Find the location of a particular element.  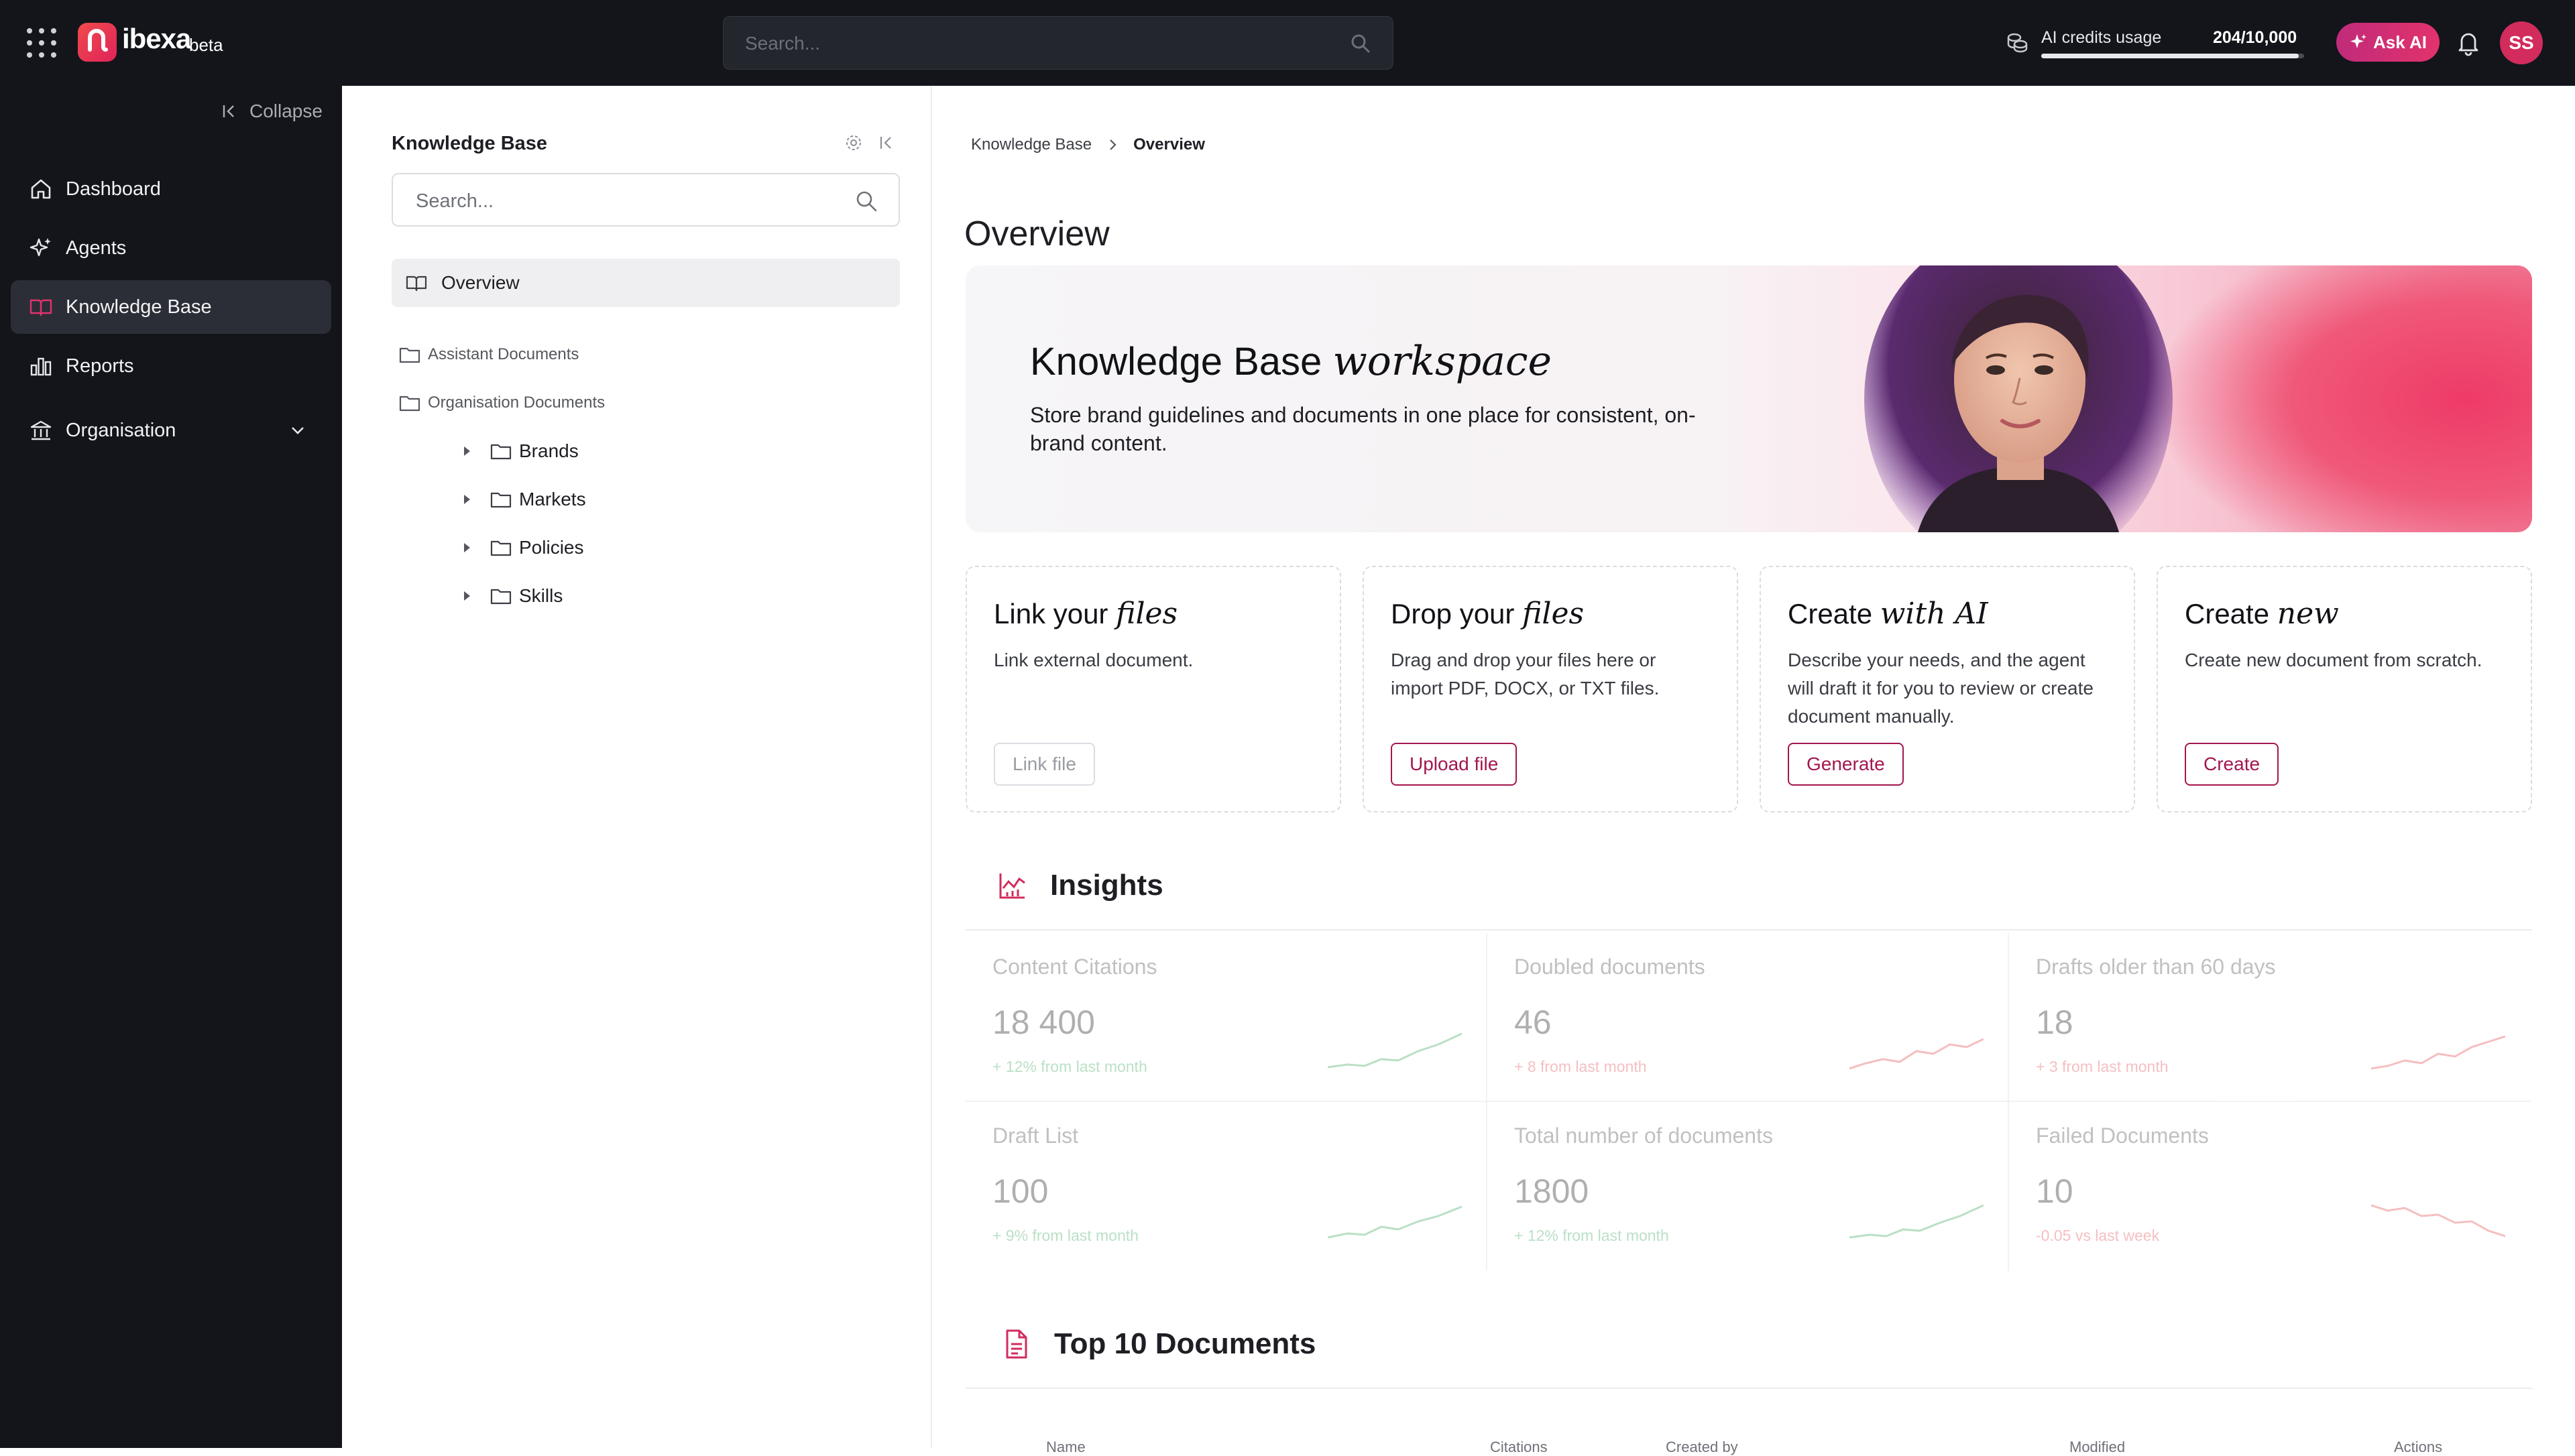

collapse-button: Collapse is located at coordinates (272, 111).